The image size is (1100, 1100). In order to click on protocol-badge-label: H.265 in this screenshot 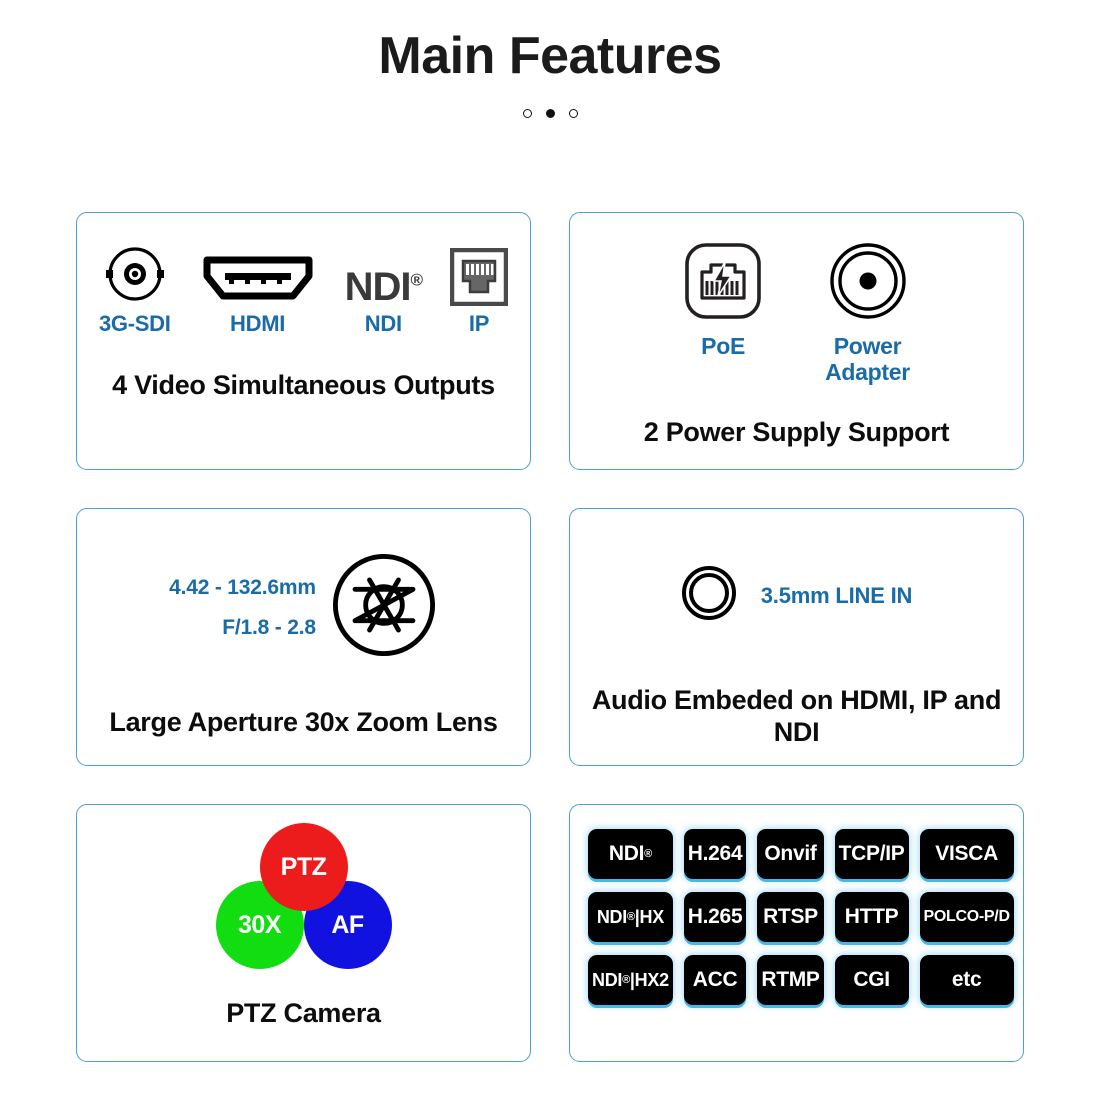, I will do `click(715, 916)`.